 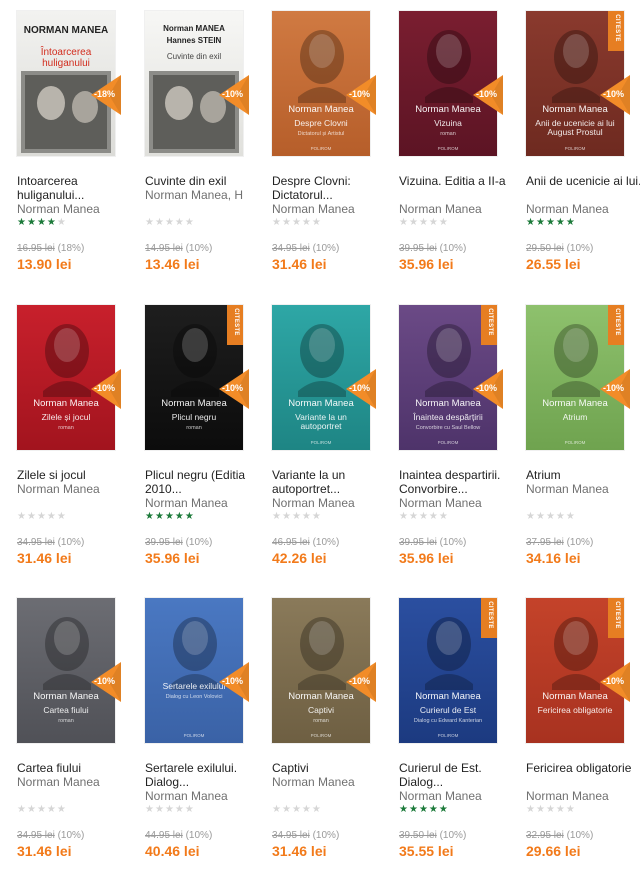 I want to click on current-price: 13.90 lei, so click(x=44, y=264).